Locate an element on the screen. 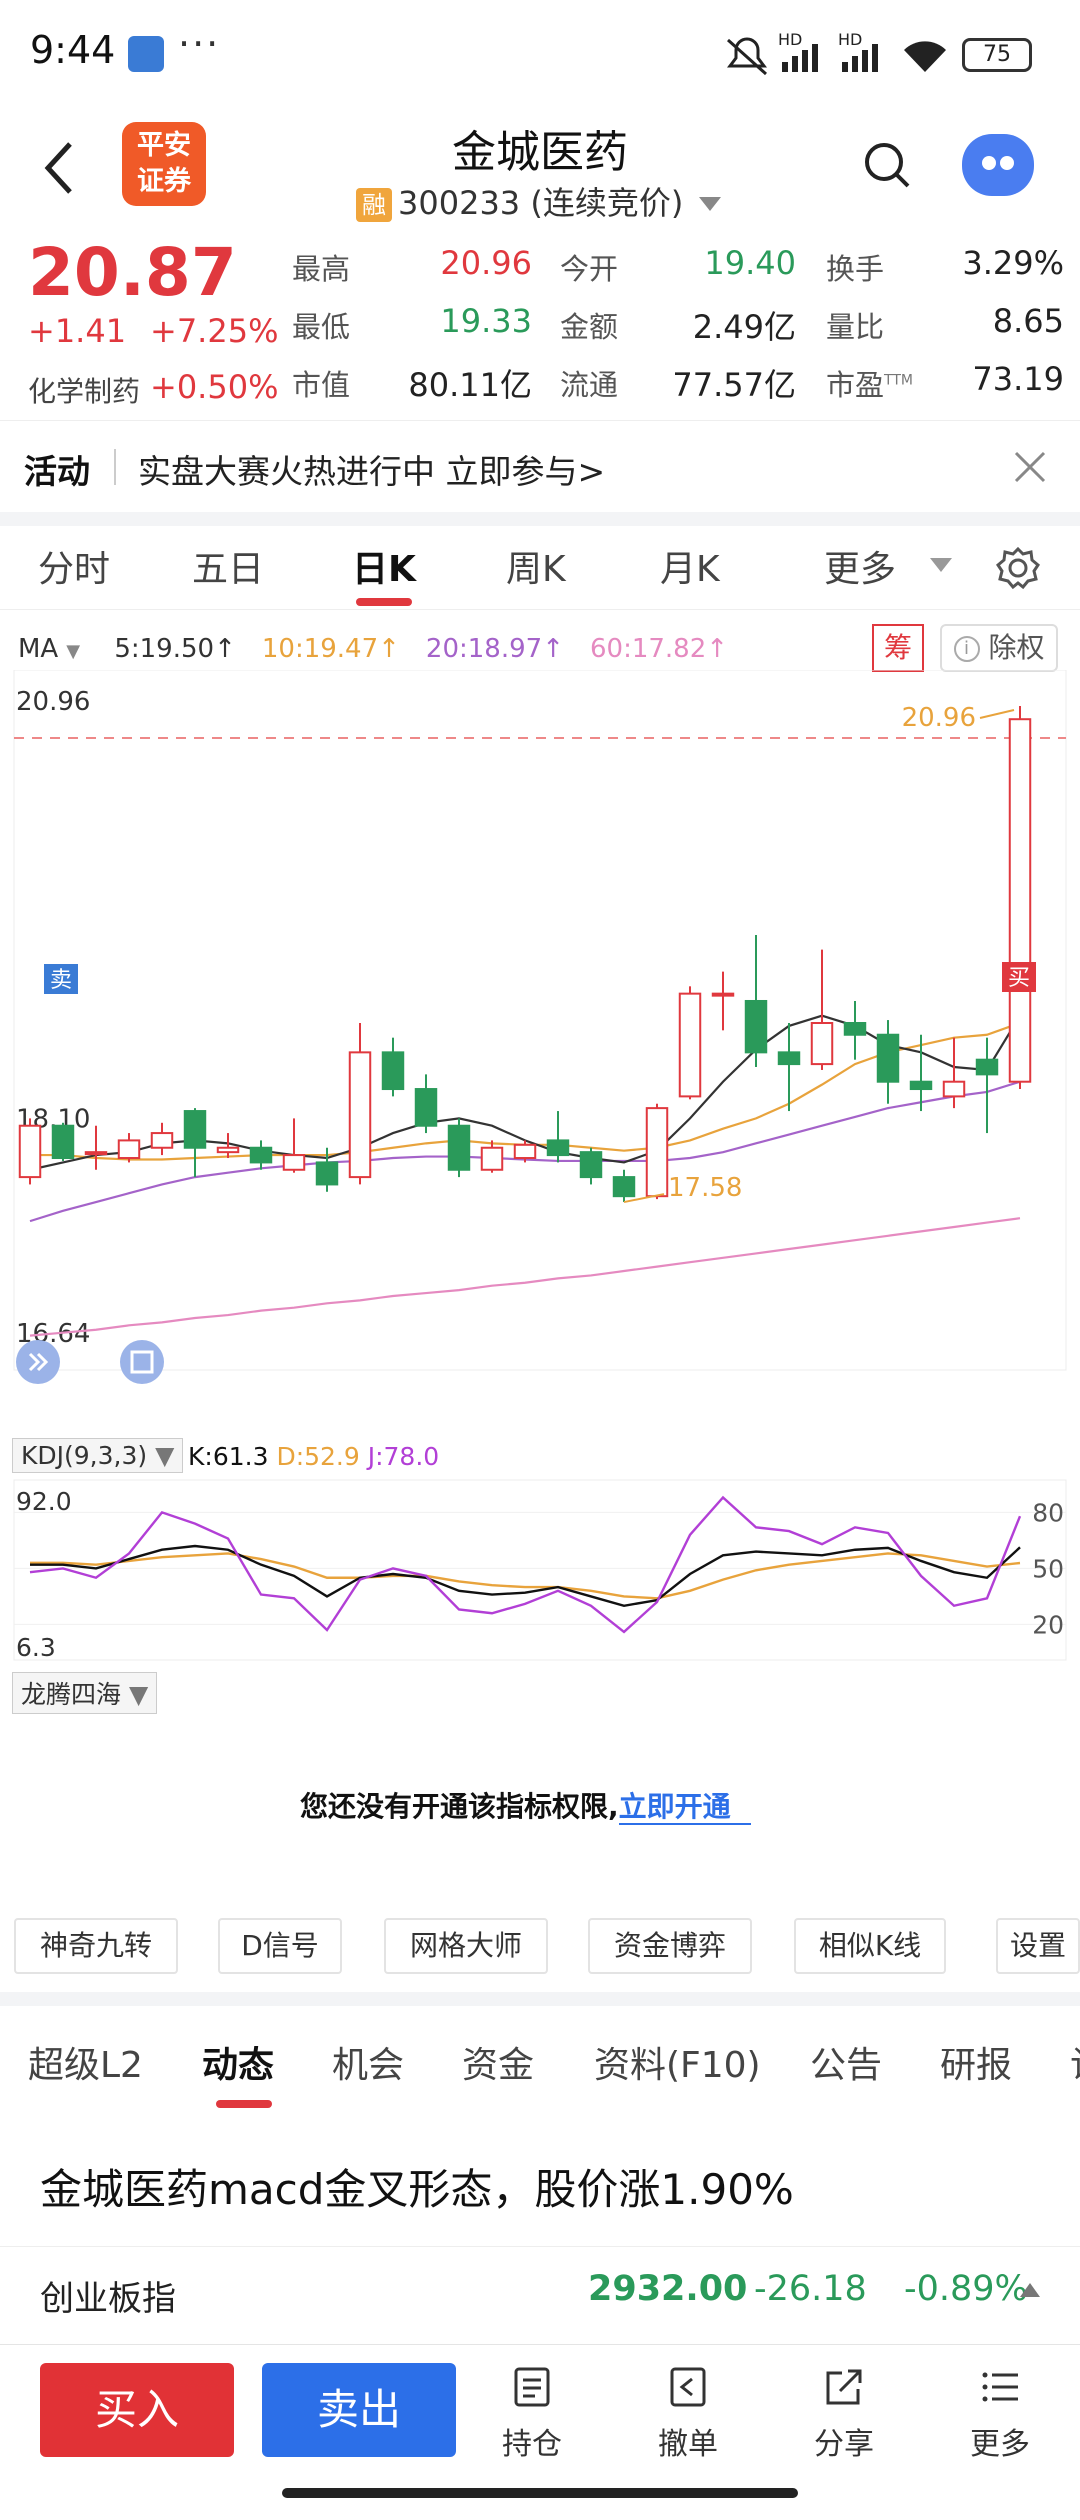  quote-field-label: 最高 is located at coordinates (321, 269).